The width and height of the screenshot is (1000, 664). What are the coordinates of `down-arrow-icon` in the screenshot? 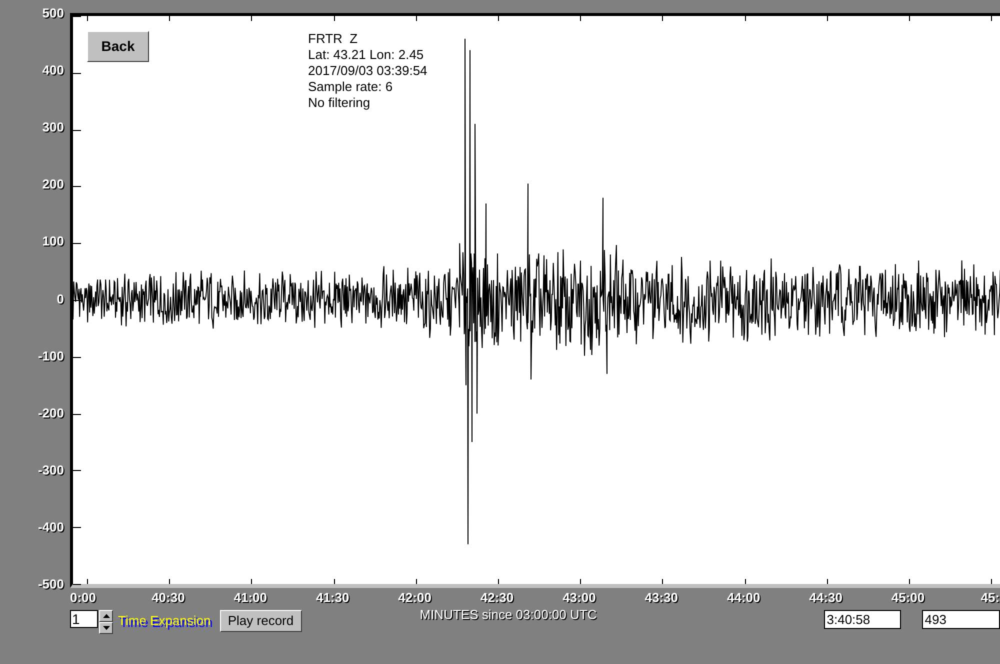 It's located at (106, 628).